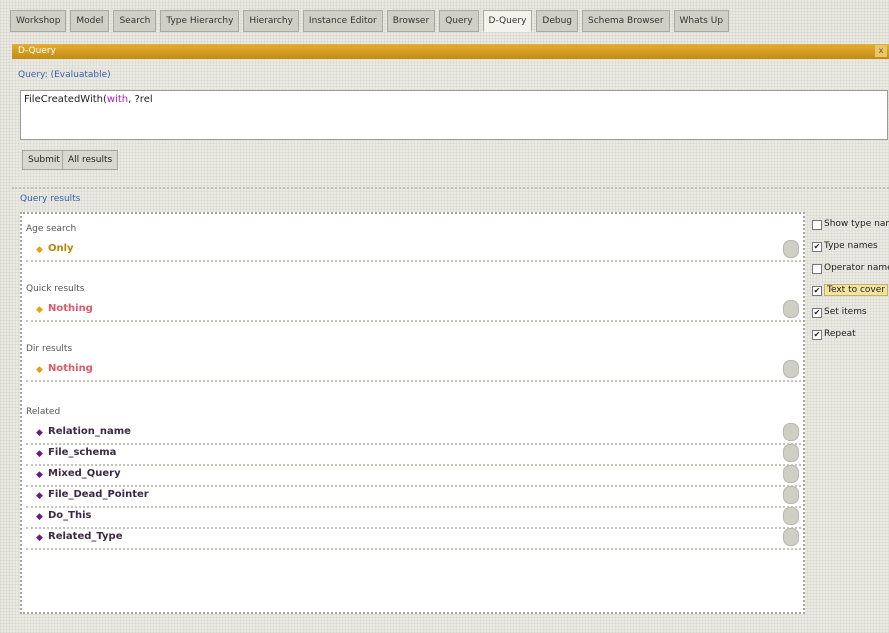 The width and height of the screenshot is (889, 633). I want to click on option-label: Type names, so click(851, 246).